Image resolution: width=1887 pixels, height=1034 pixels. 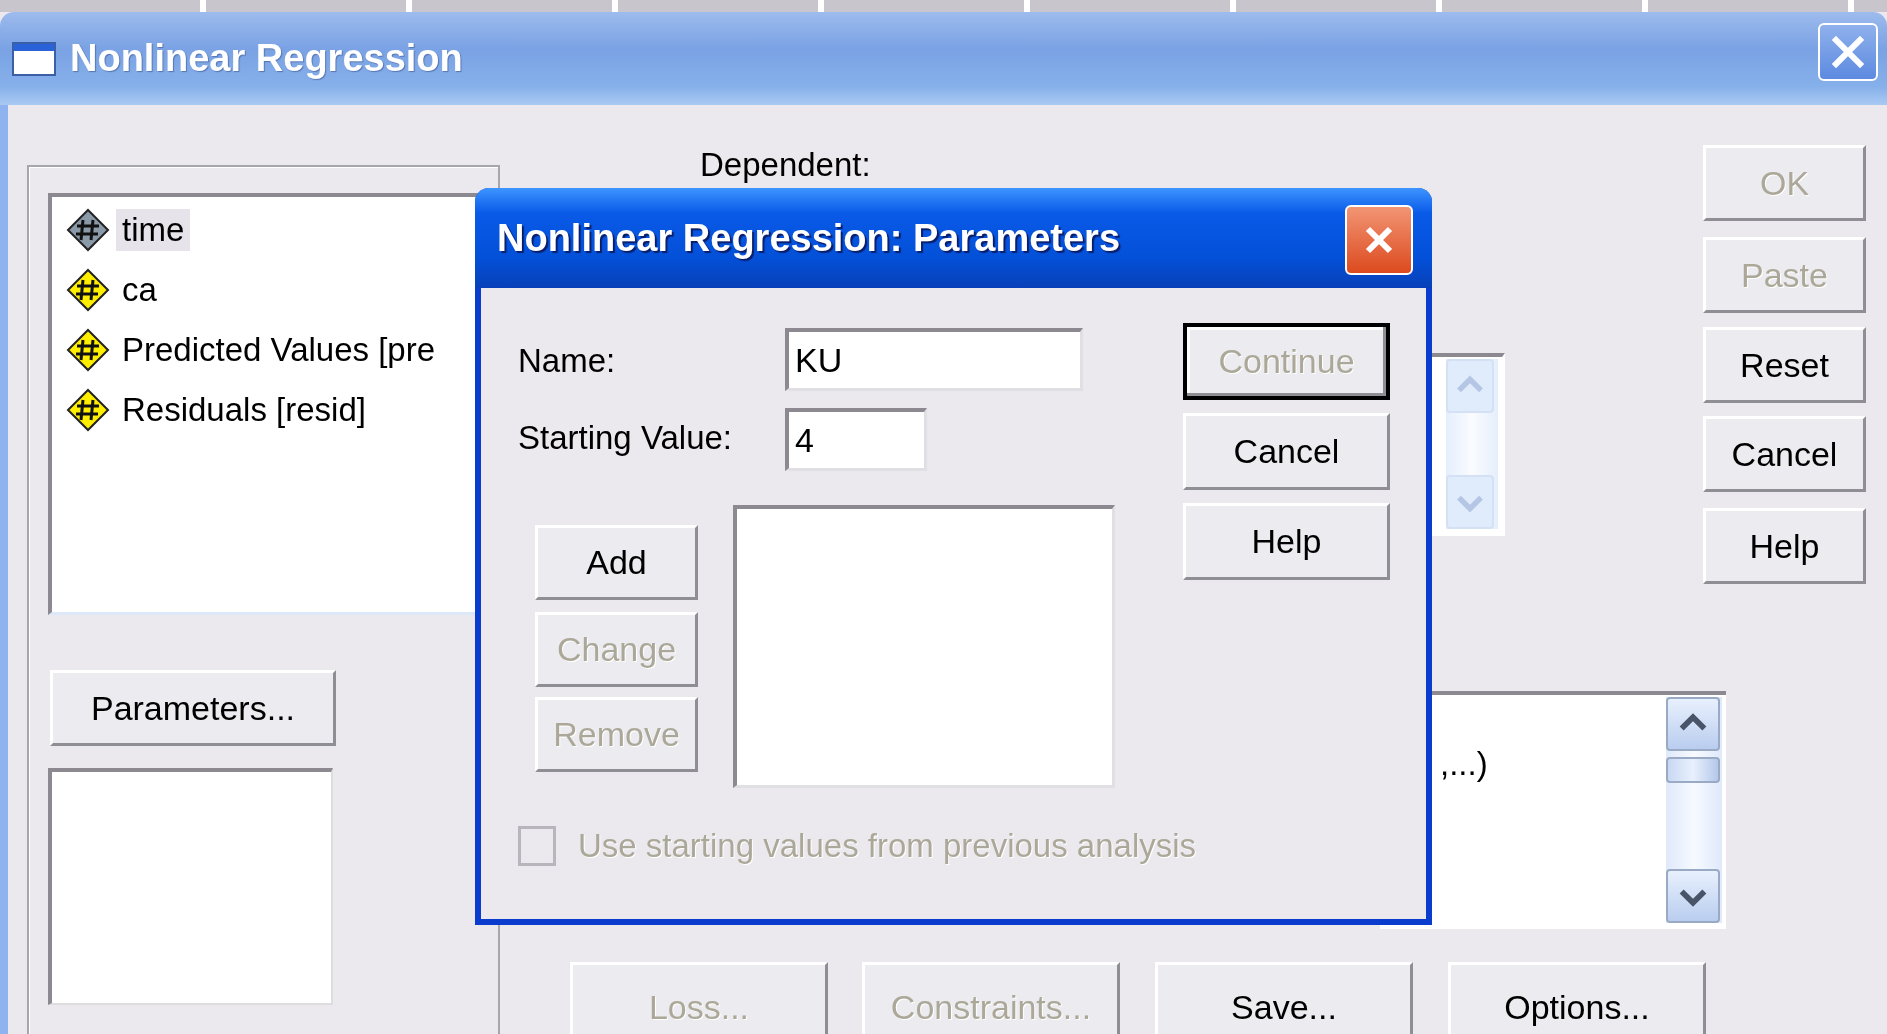 I want to click on starting-value-label: Starting Value:, so click(x=625, y=438).